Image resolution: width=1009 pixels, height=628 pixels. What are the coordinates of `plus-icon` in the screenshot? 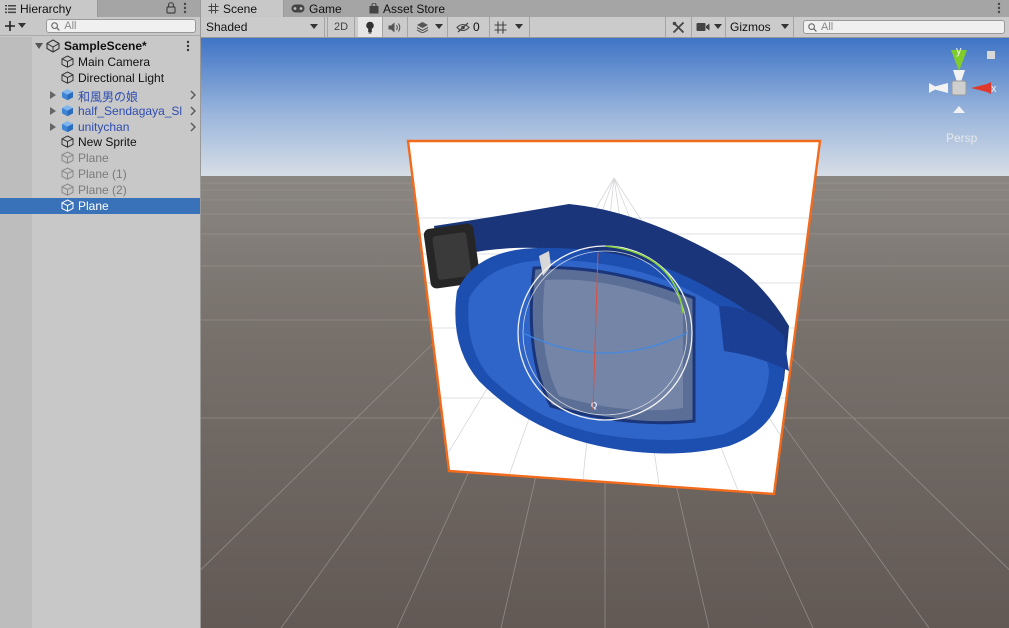 It's located at (10, 26).